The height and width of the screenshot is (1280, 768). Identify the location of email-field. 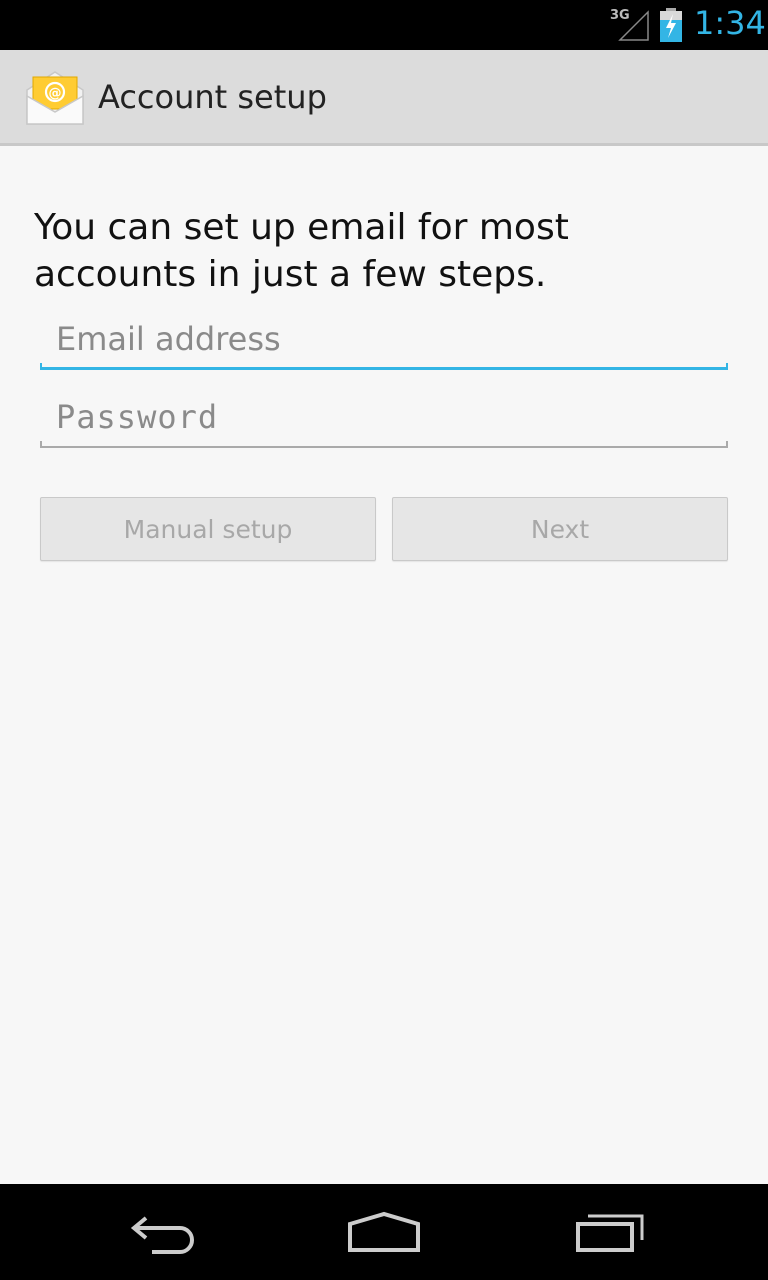
(384, 339).